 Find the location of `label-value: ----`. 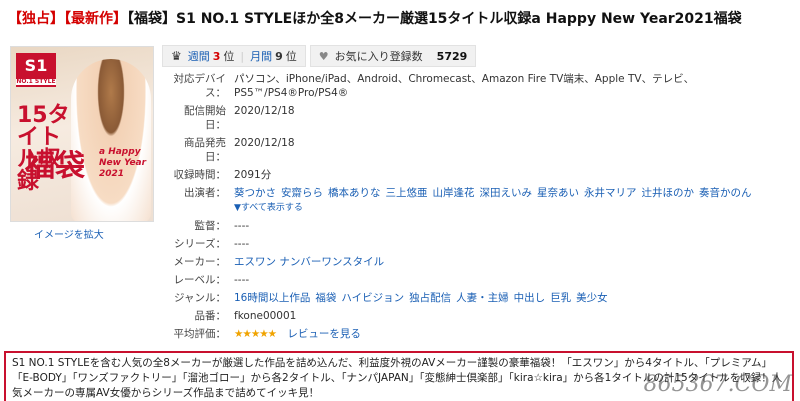

label-value: ---- is located at coordinates (242, 280).